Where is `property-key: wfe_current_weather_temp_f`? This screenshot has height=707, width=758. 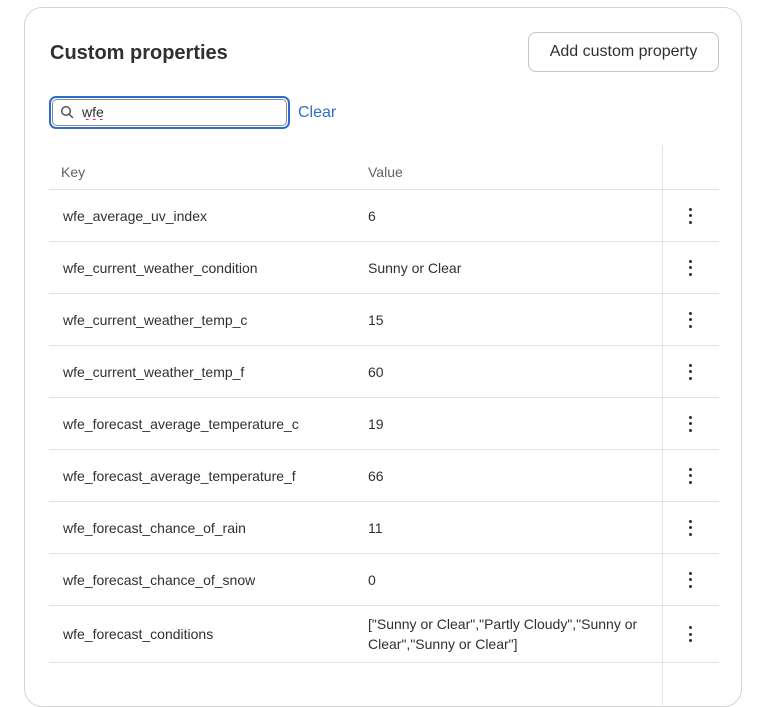 property-key: wfe_current_weather_temp_f is located at coordinates (154, 371).